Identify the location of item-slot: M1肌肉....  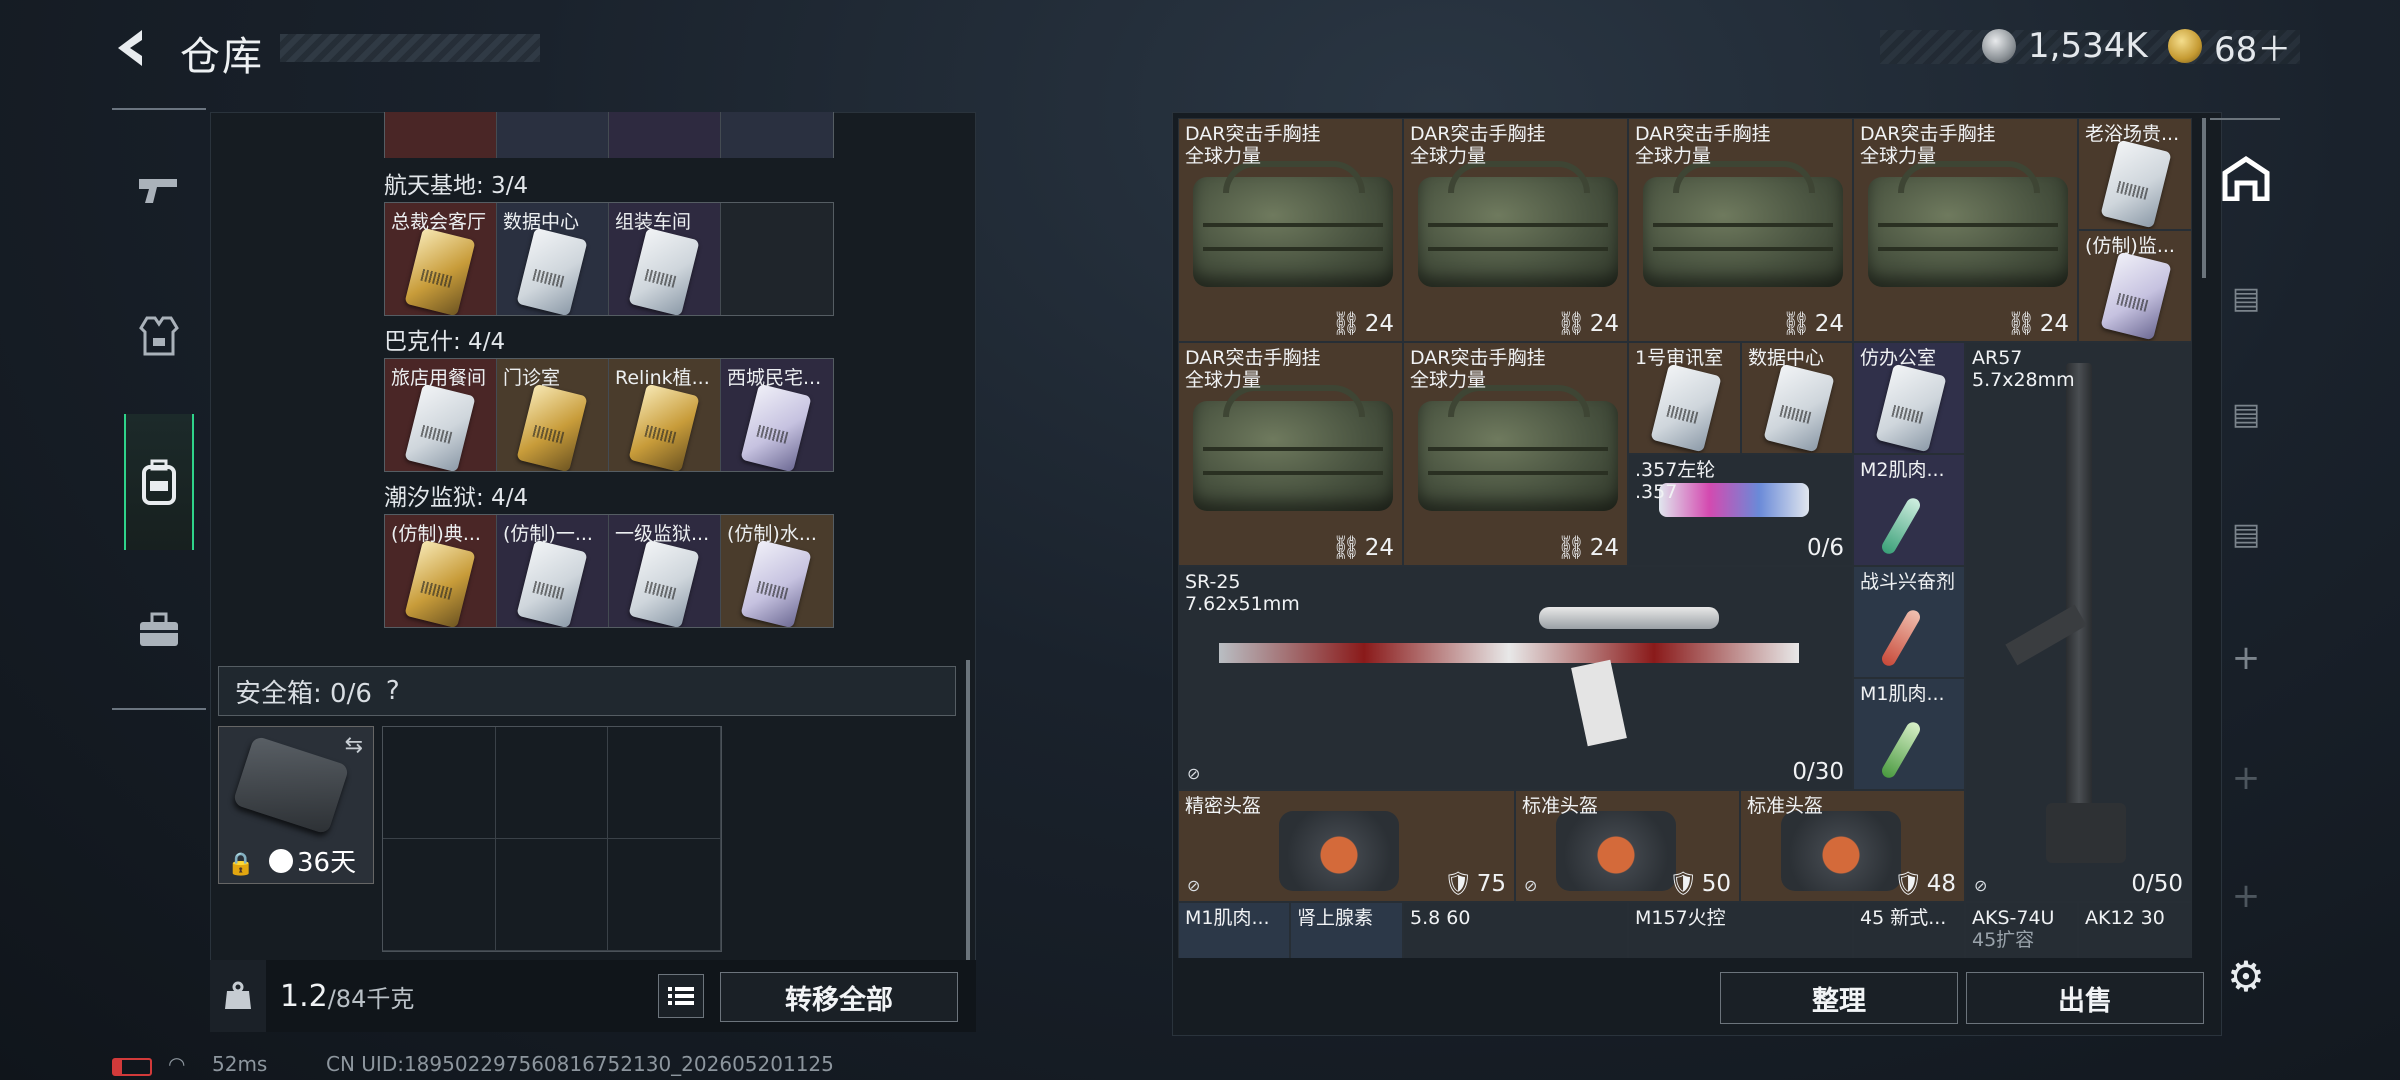
(1234, 930).